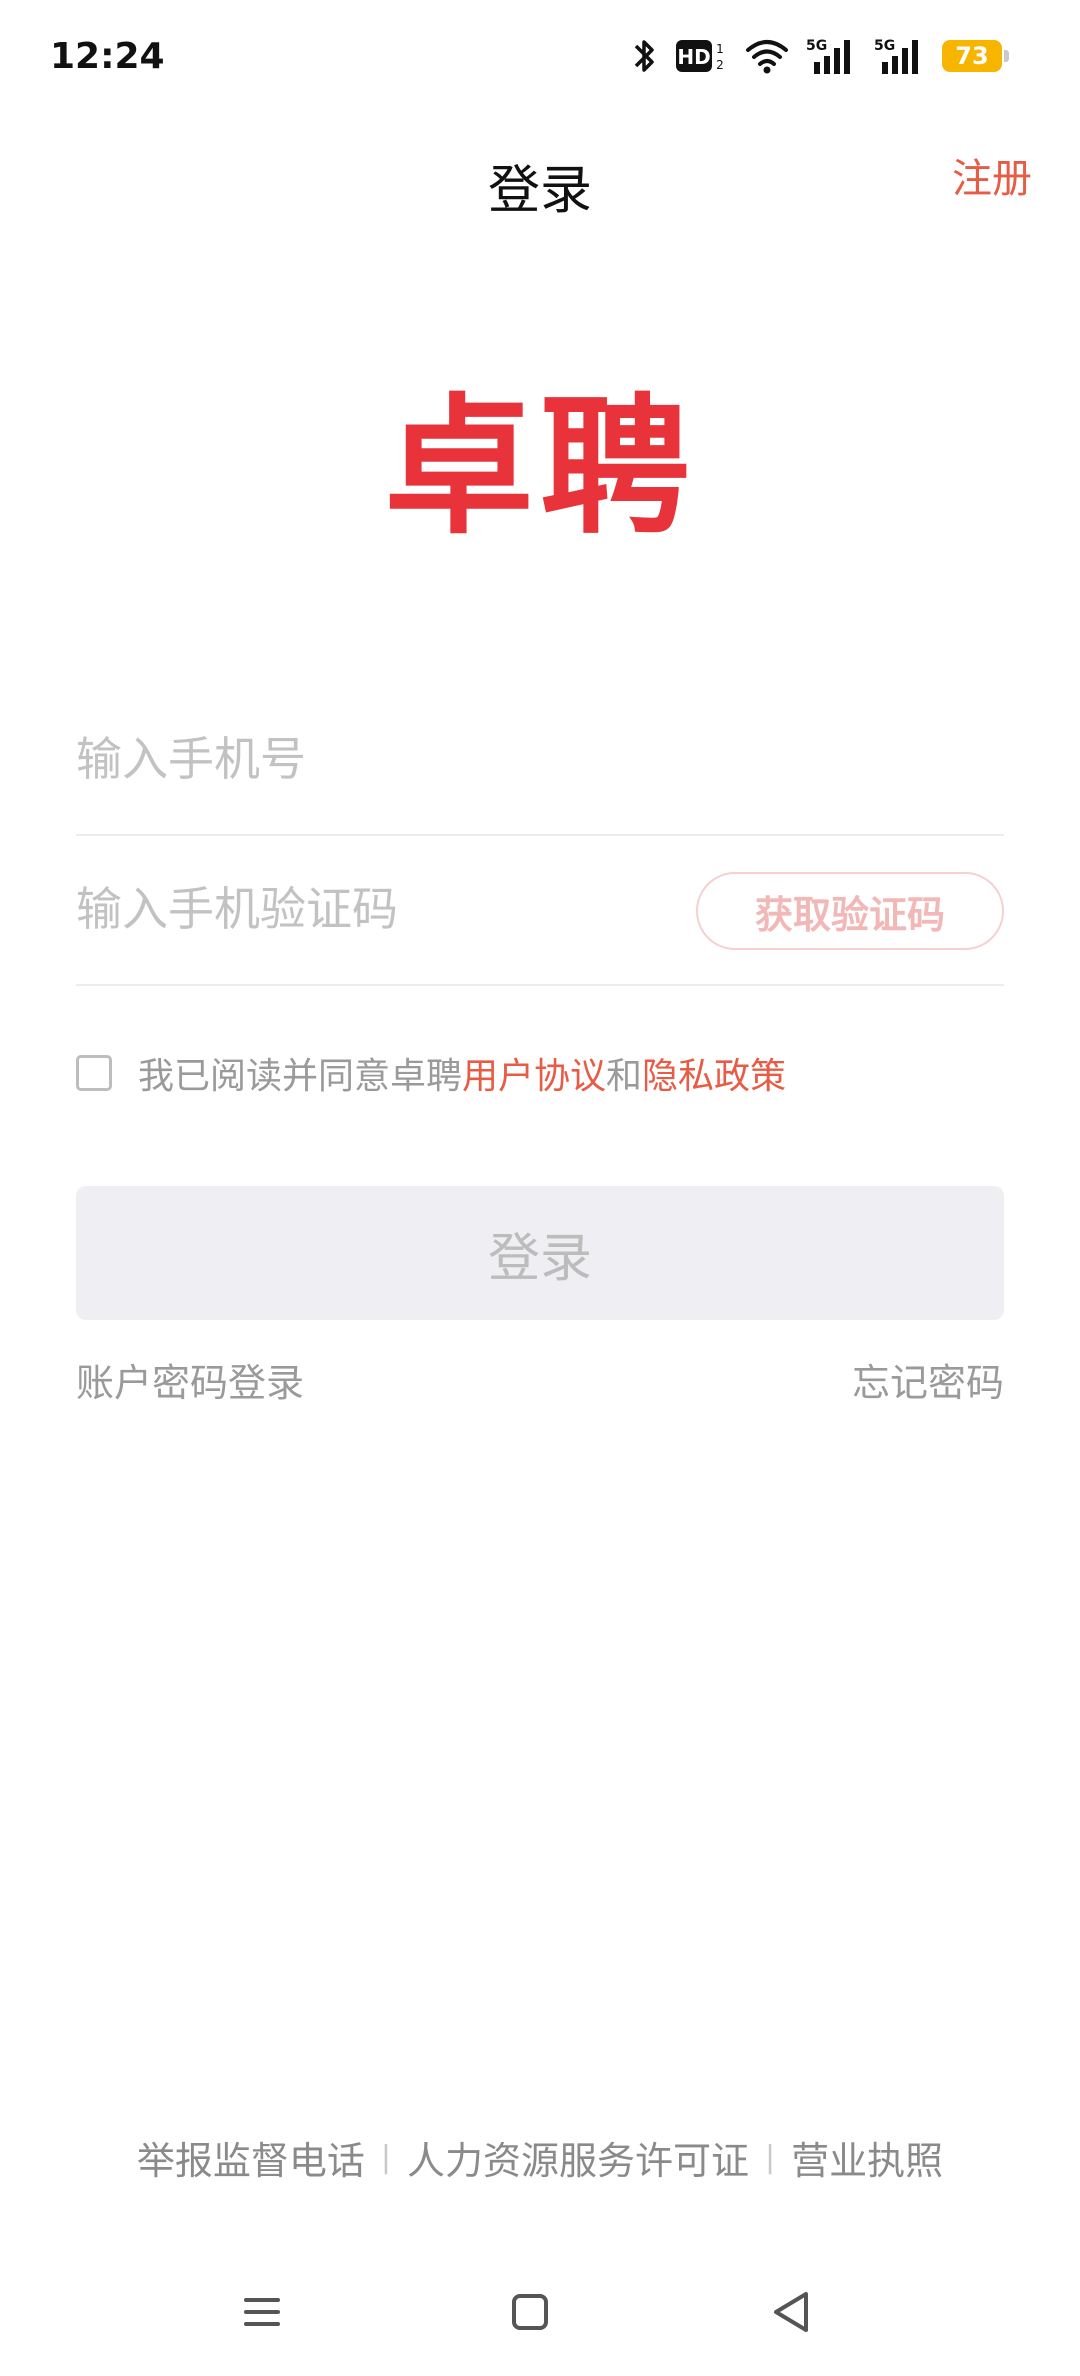 The height and width of the screenshot is (2376, 1080). Describe the element at coordinates (928, 1379) in the screenshot. I see `forgot-password-link: 忘记密码` at that location.